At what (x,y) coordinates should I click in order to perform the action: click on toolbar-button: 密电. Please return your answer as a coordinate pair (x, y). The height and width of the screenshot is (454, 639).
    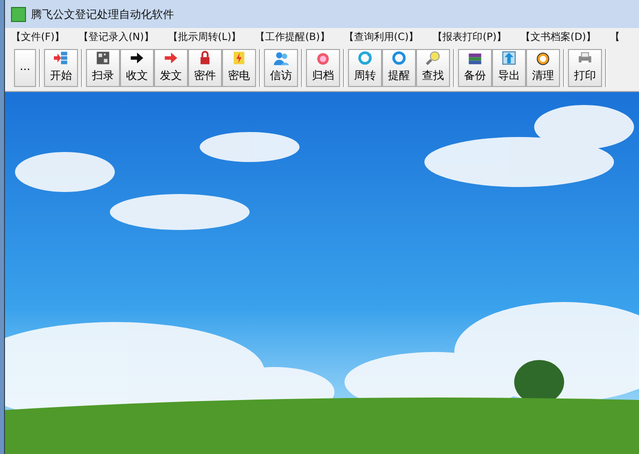
    Looking at the image, I should click on (239, 68).